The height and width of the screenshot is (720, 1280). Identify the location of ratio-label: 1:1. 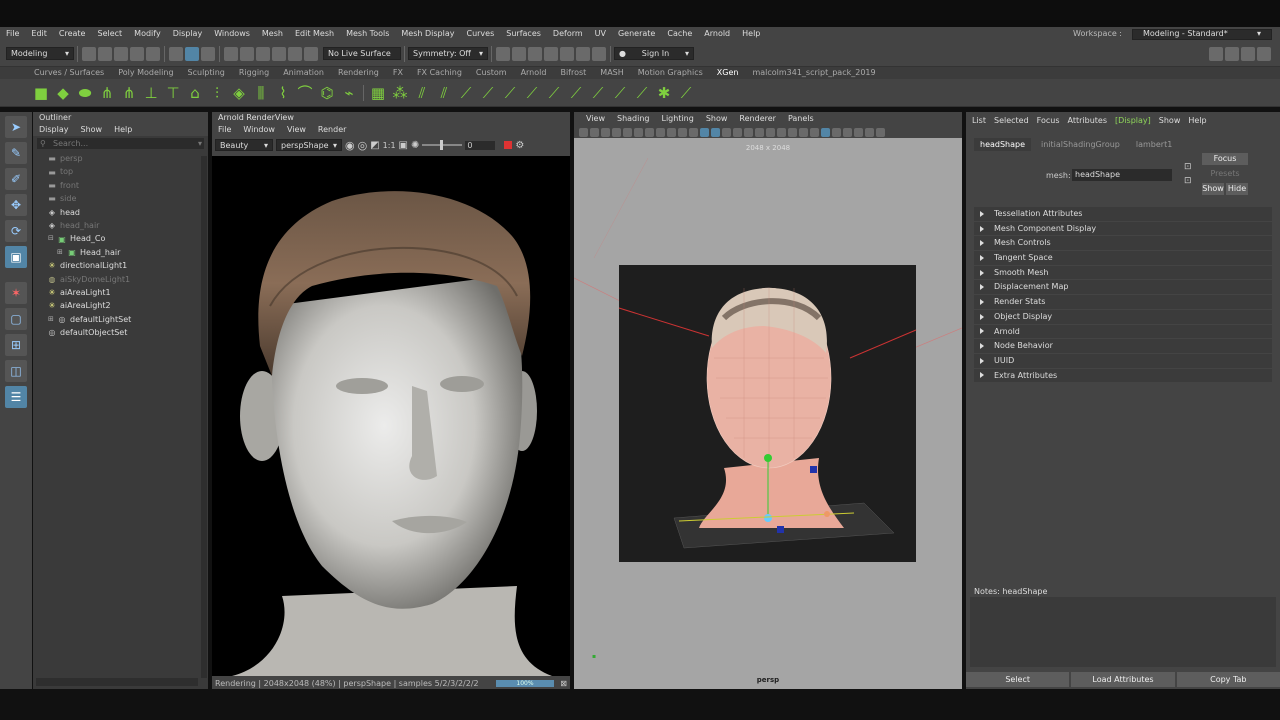
(389, 145).